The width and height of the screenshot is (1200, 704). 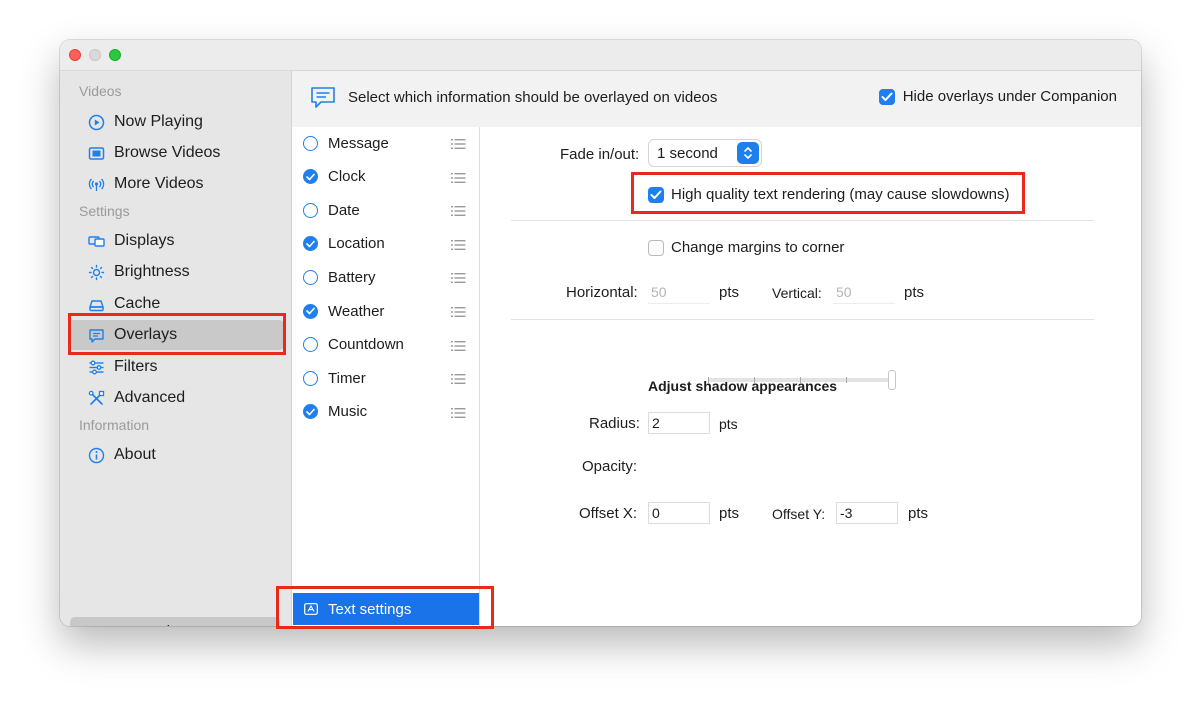 I want to click on slider-tick, so click(x=754, y=380).